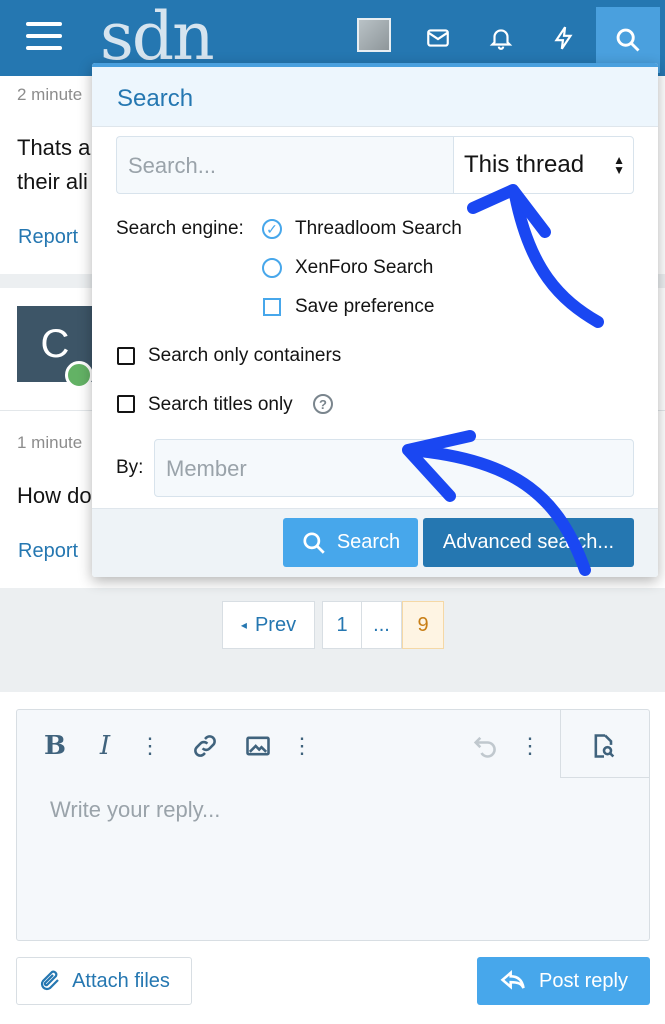 The height and width of the screenshot is (1024, 665). Describe the element at coordinates (423, 625) in the screenshot. I see `page-current: 9` at that location.